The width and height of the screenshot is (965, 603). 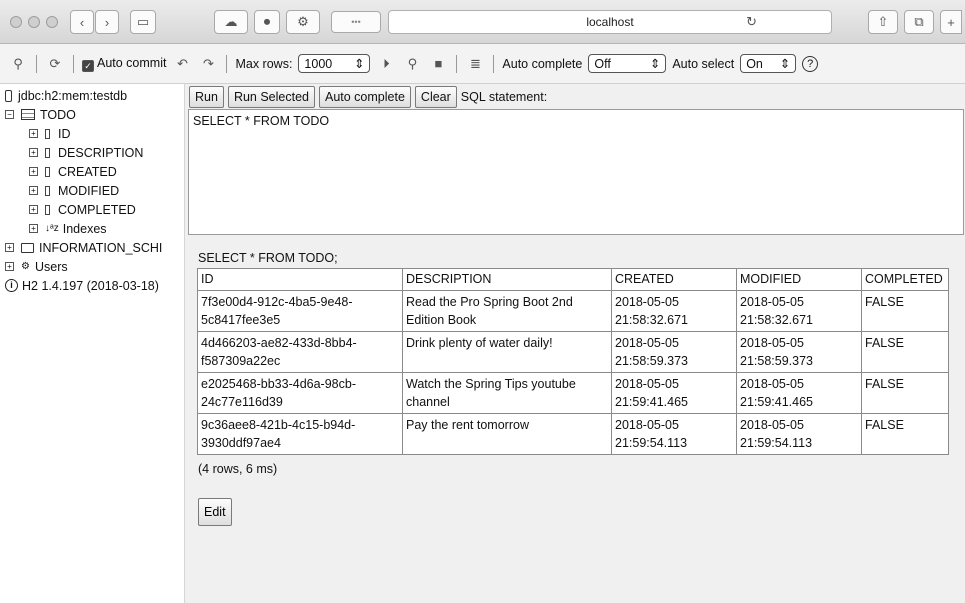 What do you see at coordinates (73, 95) in the screenshot?
I see `db-url: jdbc:h2:mem:testdb` at bounding box center [73, 95].